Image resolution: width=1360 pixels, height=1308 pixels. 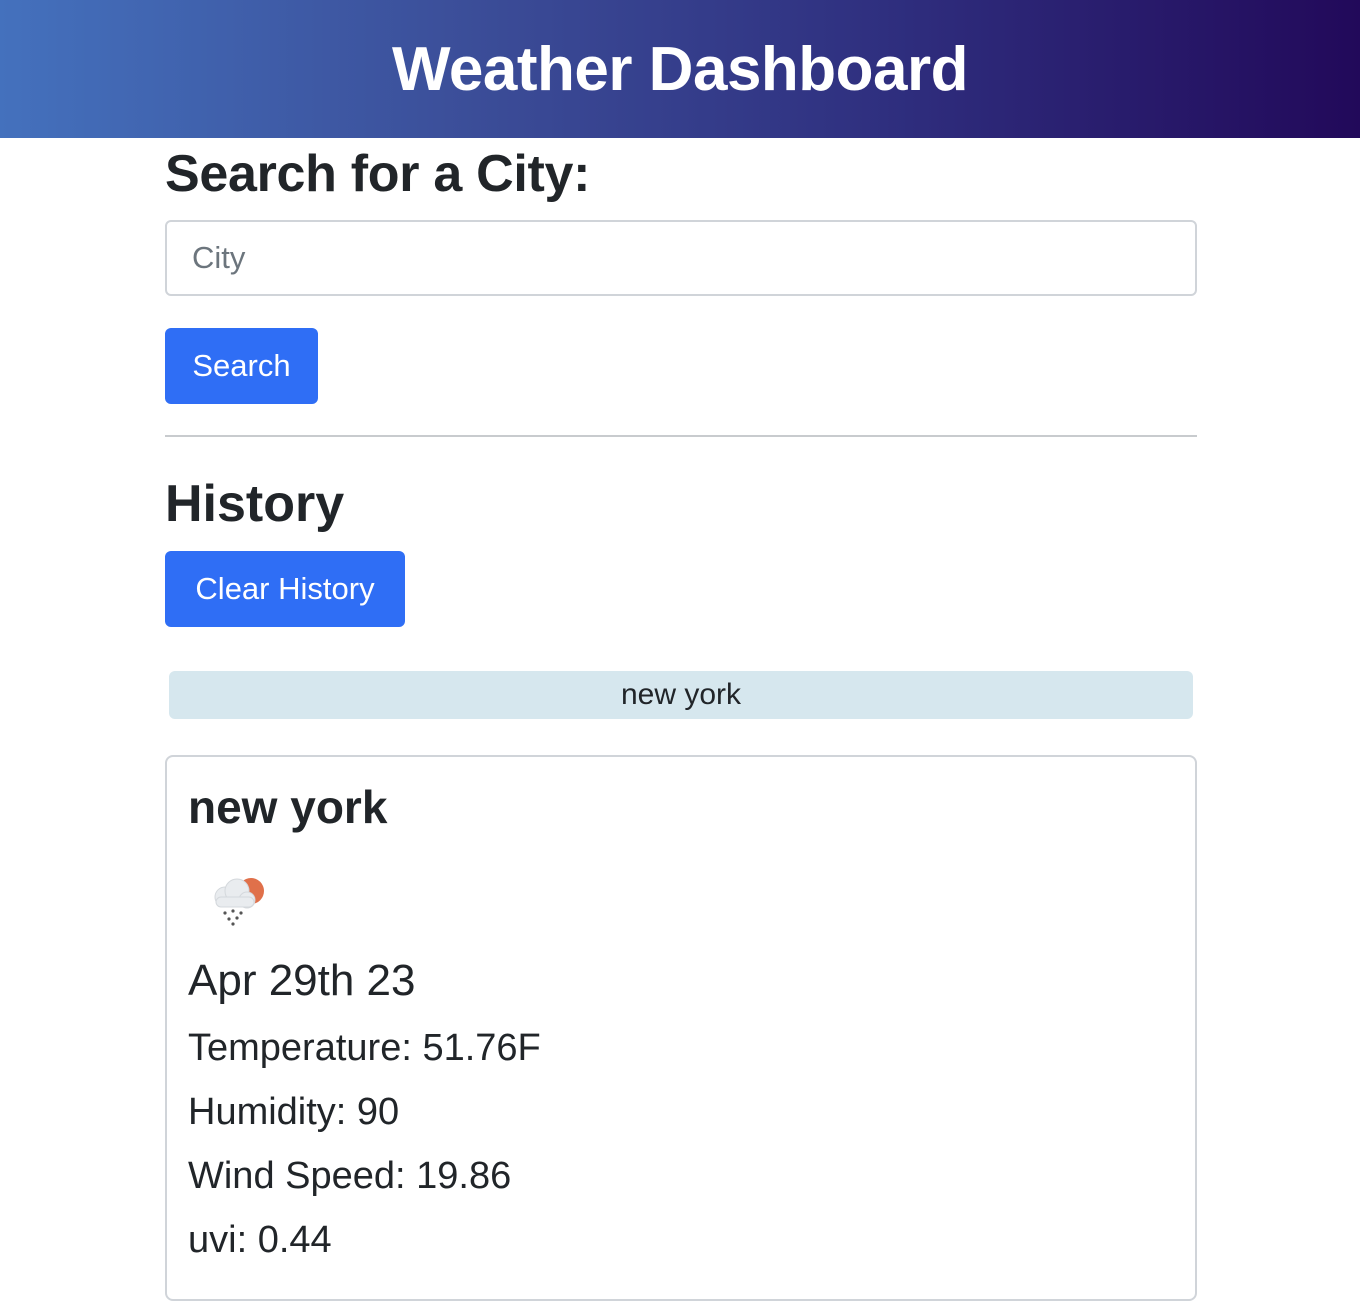 I want to click on rain-snow-partly-cloudy-icon, so click(x=239, y=902).